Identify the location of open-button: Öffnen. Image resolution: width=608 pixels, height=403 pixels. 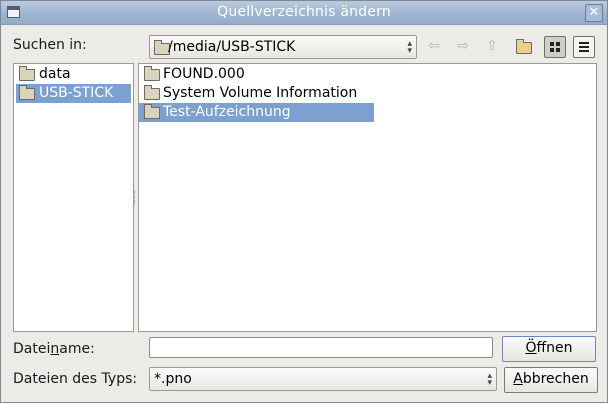
(549, 349).